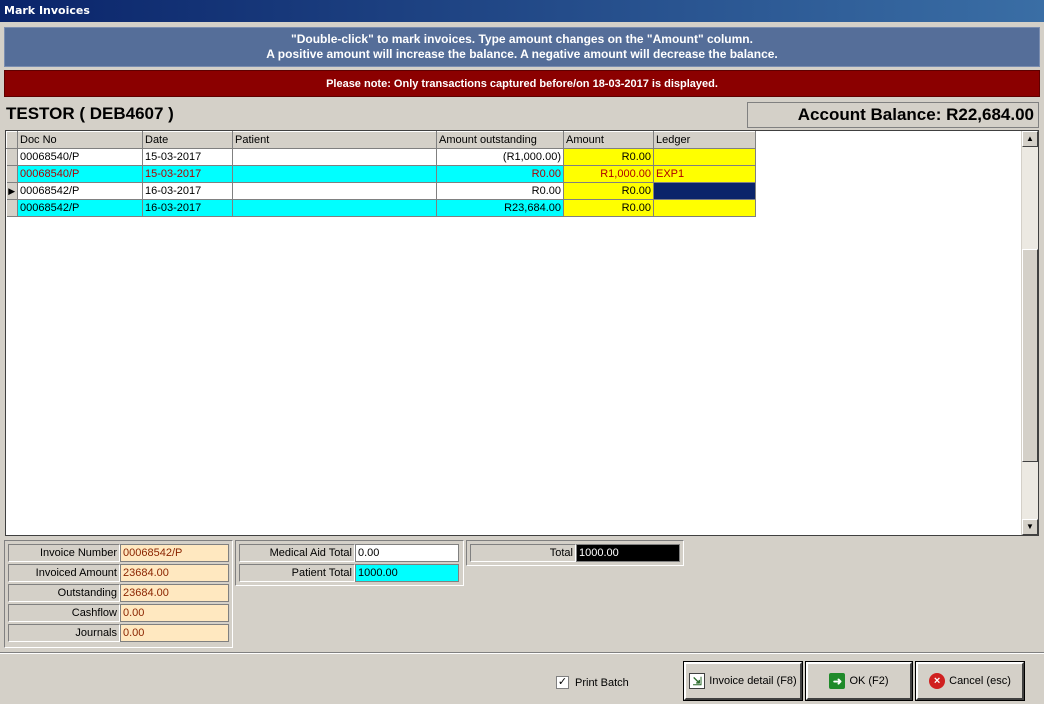 The width and height of the screenshot is (1044, 704). I want to click on invoiced-amount-label: Invoiced Amount, so click(64, 573).